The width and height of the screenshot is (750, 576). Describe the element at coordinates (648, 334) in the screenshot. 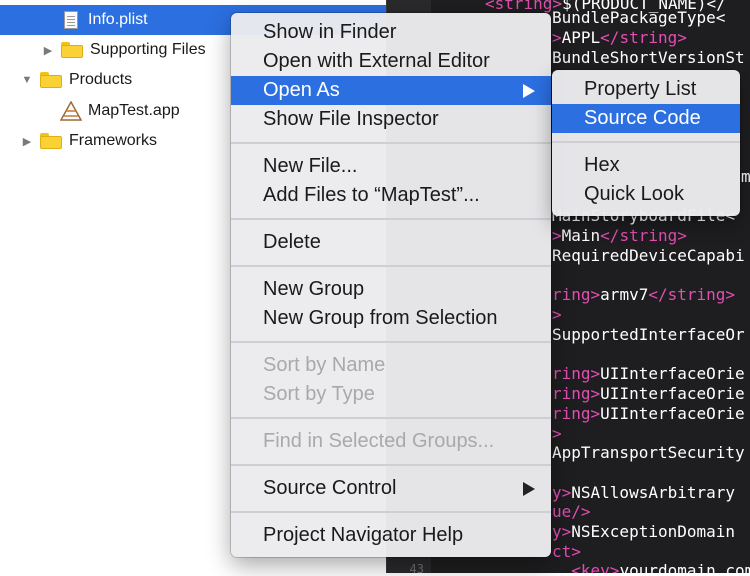

I see `code-line: SupportedInterfaceOr` at that location.